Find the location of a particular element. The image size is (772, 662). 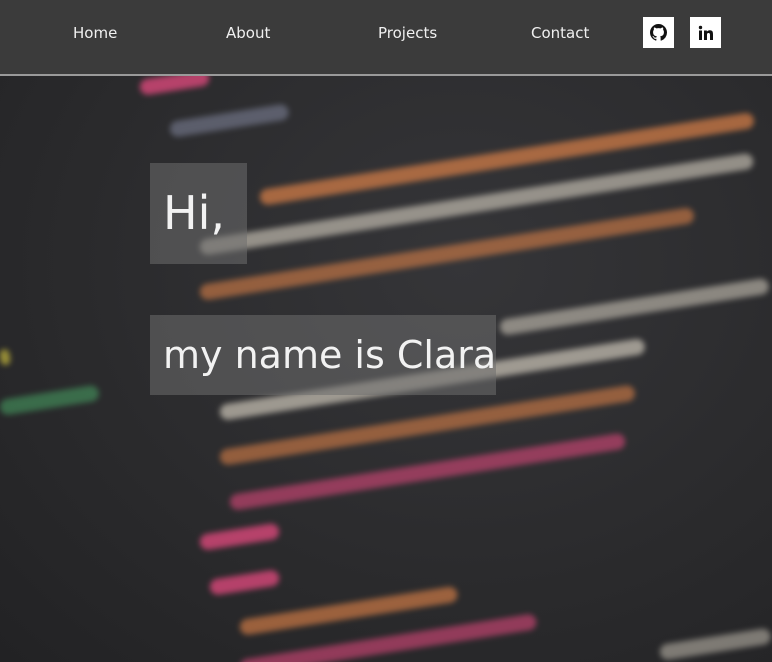

github-button is located at coordinates (658, 32).